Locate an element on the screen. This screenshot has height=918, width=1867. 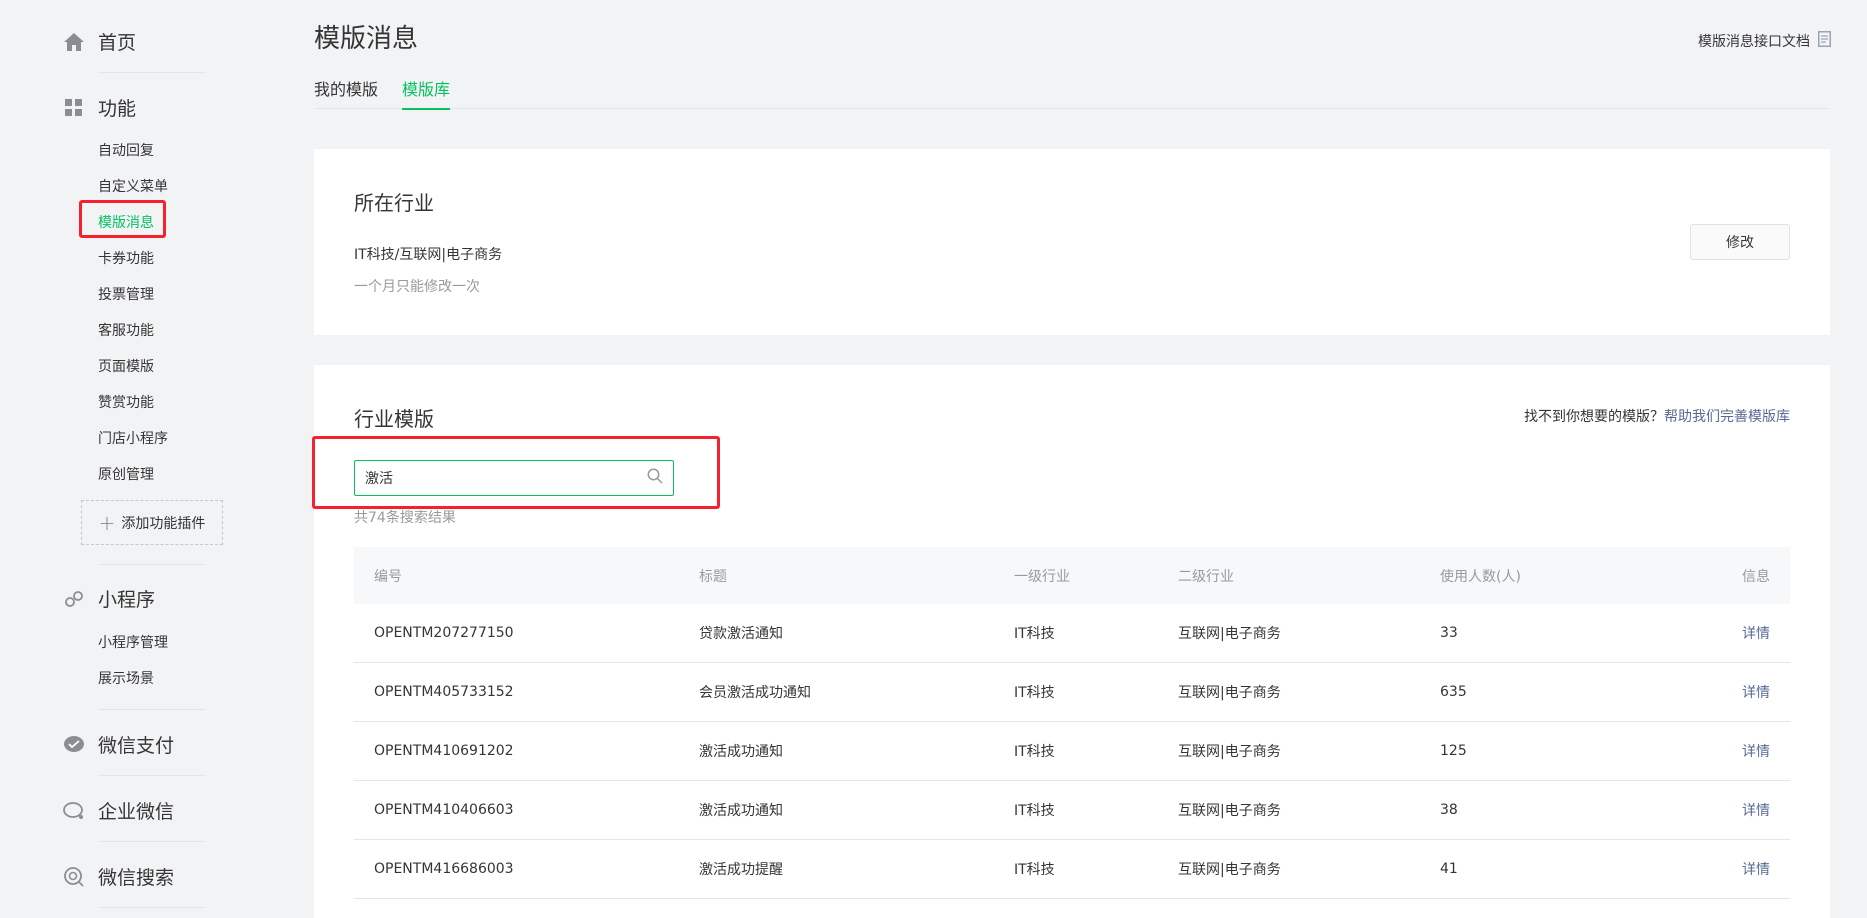
cell-users: 38 is located at coordinates (1449, 810).